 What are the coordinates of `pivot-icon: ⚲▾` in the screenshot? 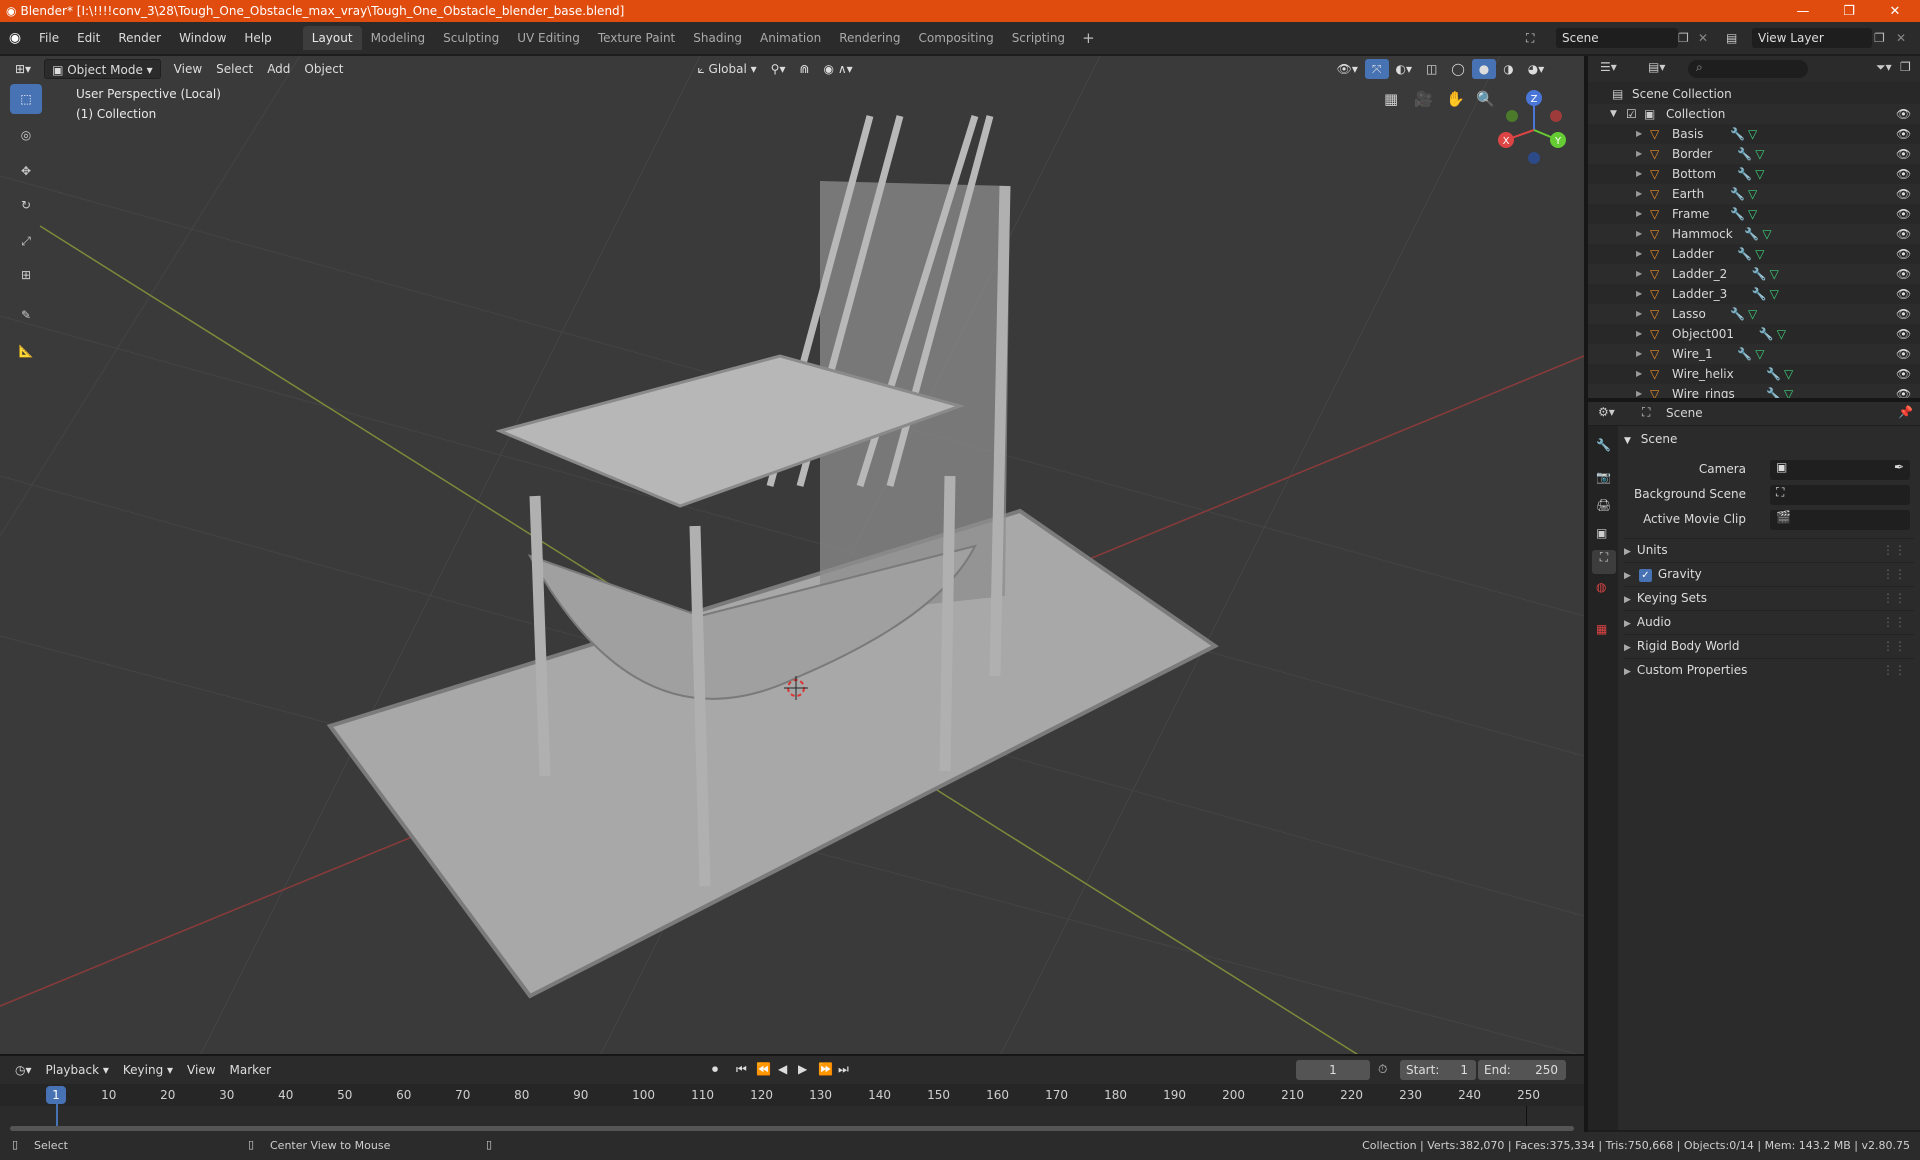 It's located at (778, 69).